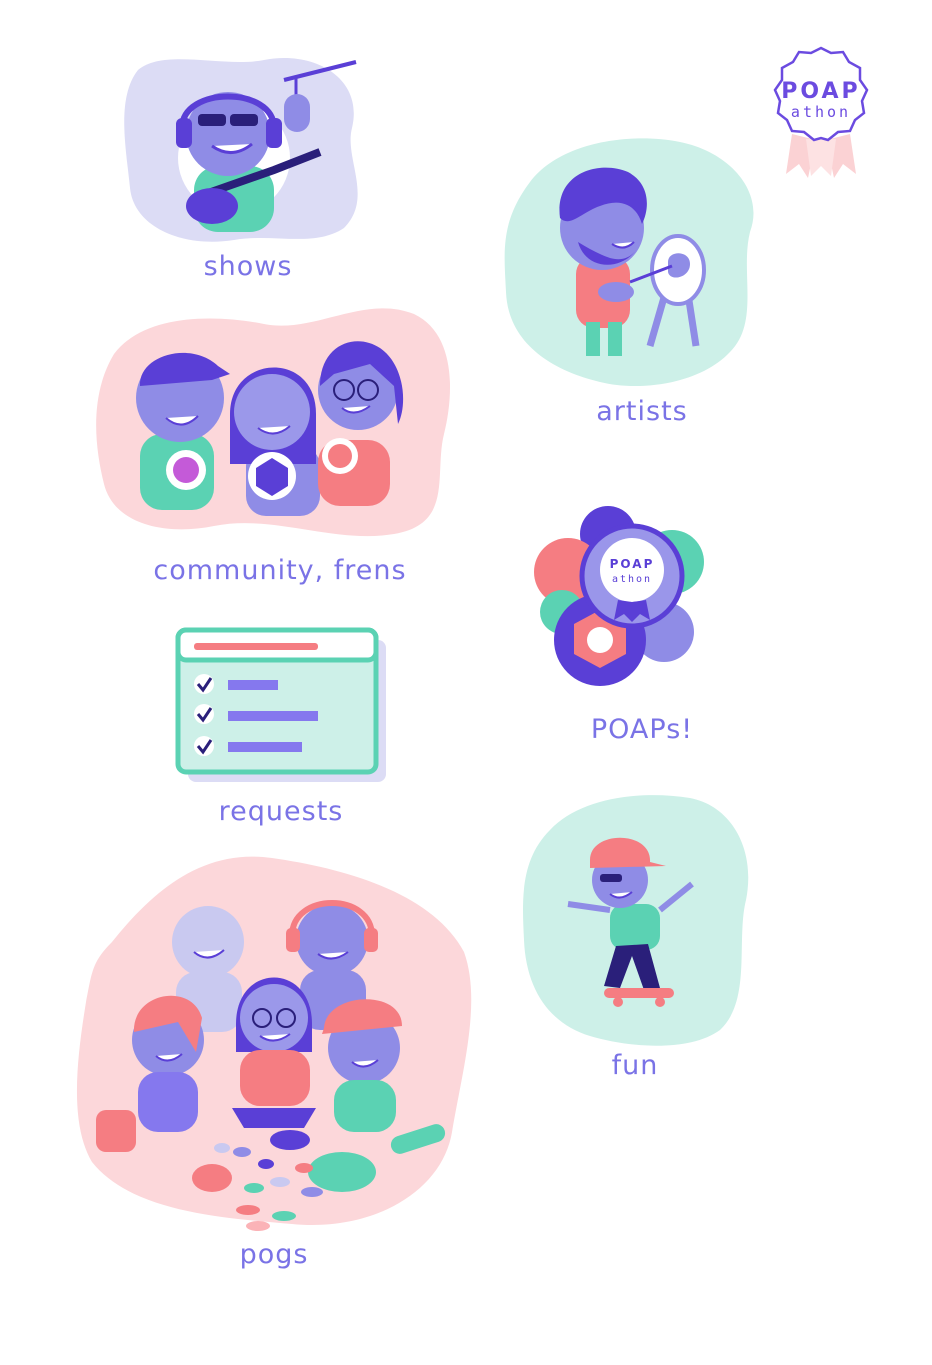 This screenshot has height=1365, width=932. I want to click on shows-illustration, so click(244, 148).